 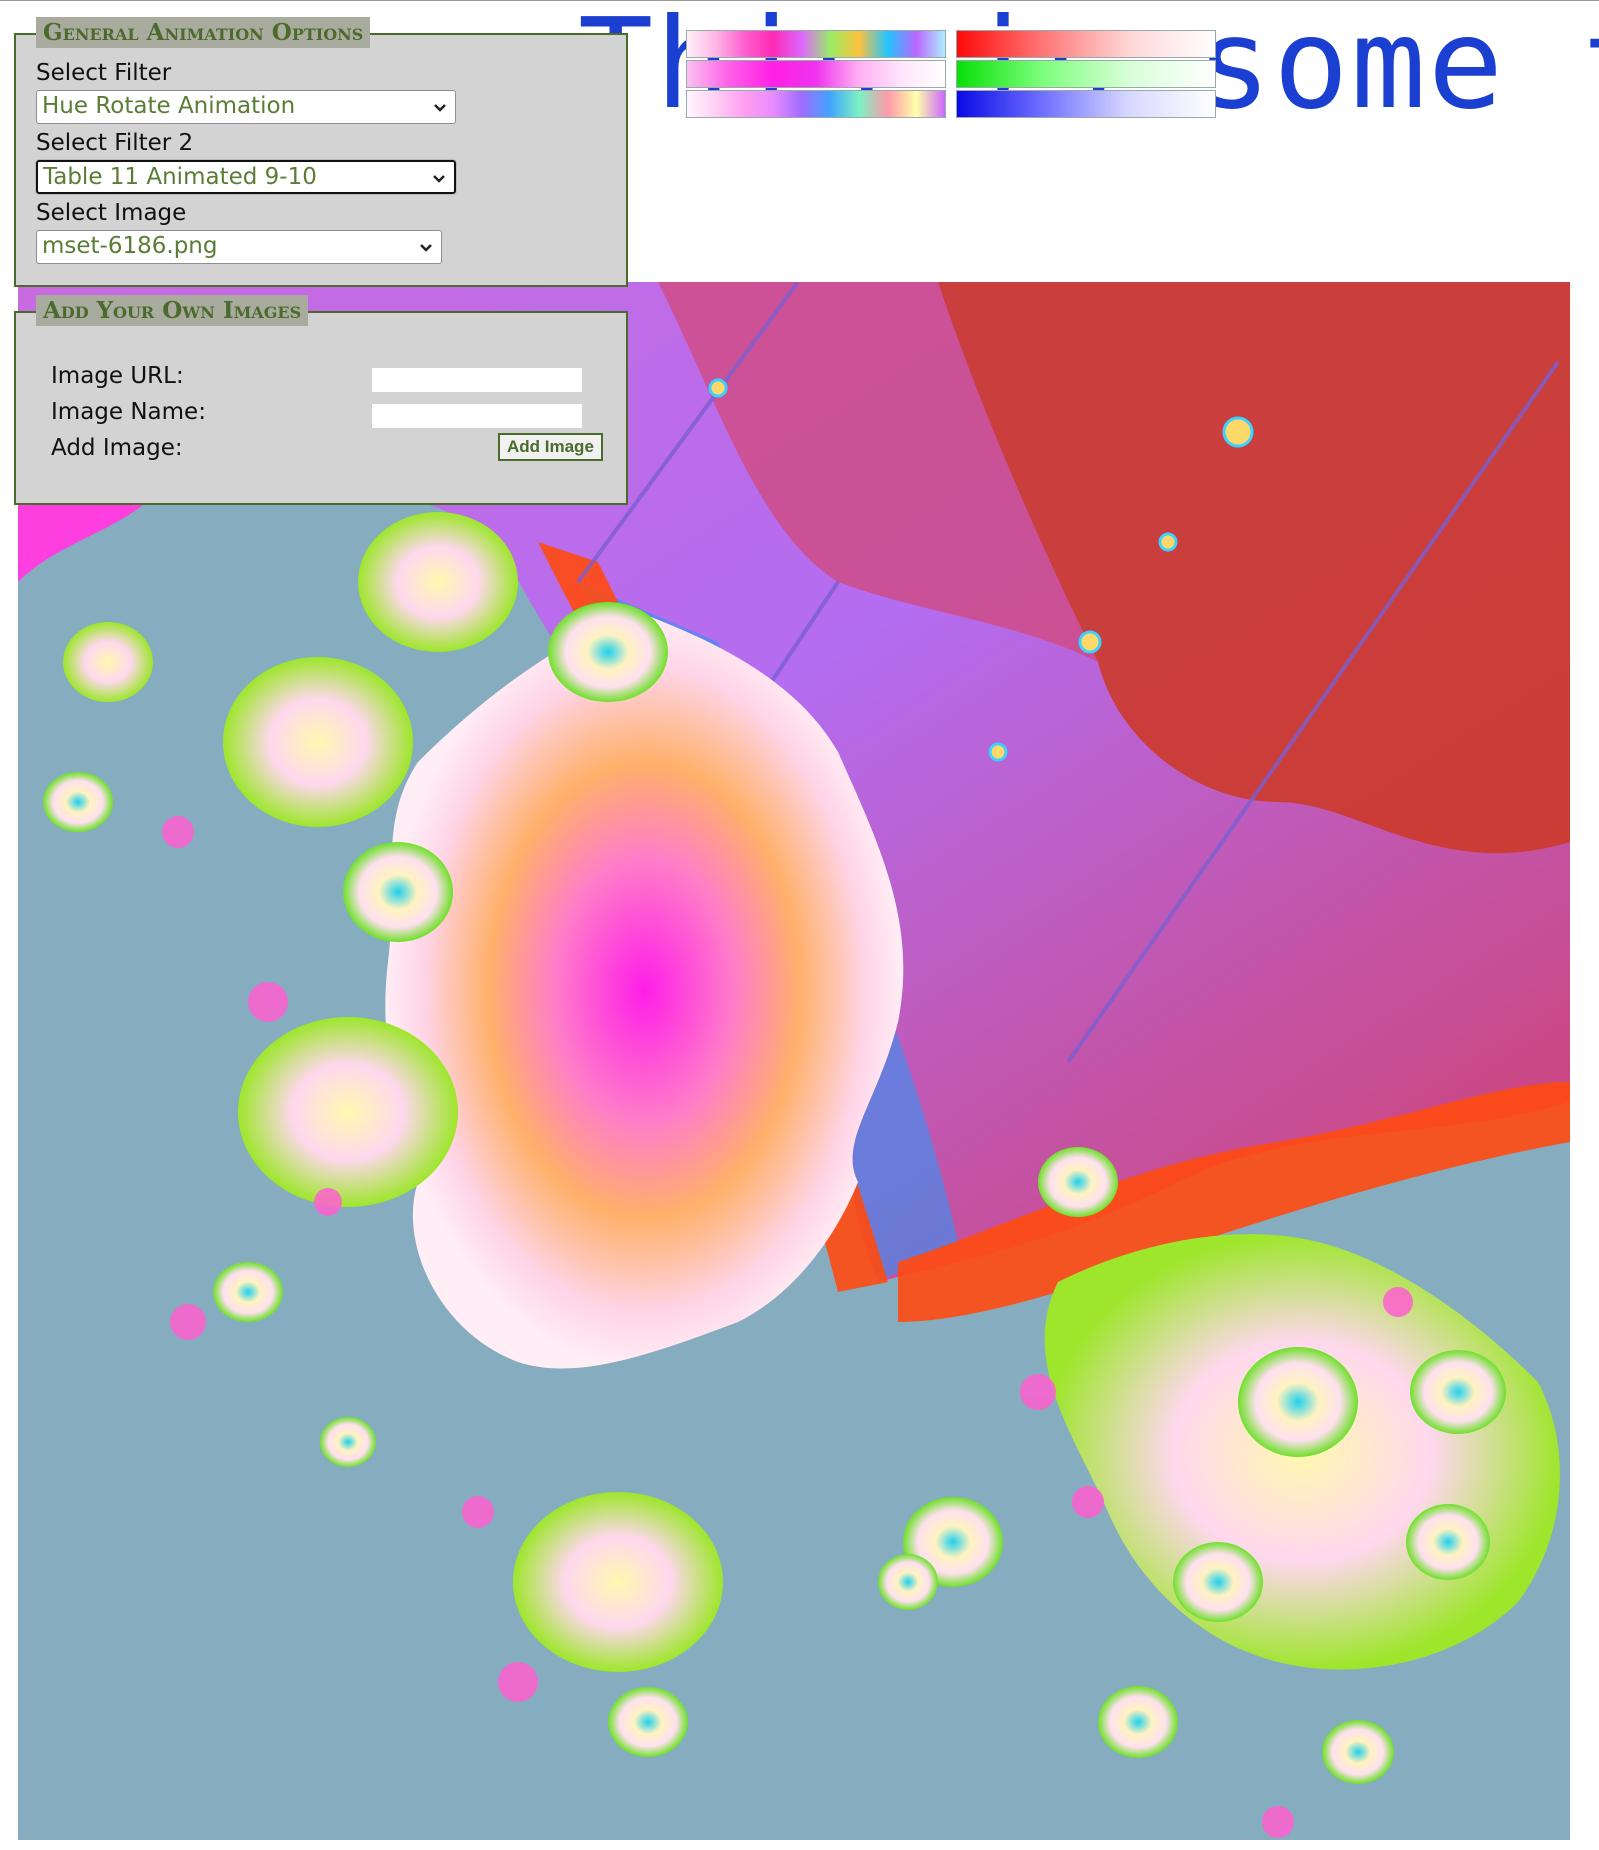 What do you see at coordinates (477, 416) in the screenshot?
I see `image-name-input` at bounding box center [477, 416].